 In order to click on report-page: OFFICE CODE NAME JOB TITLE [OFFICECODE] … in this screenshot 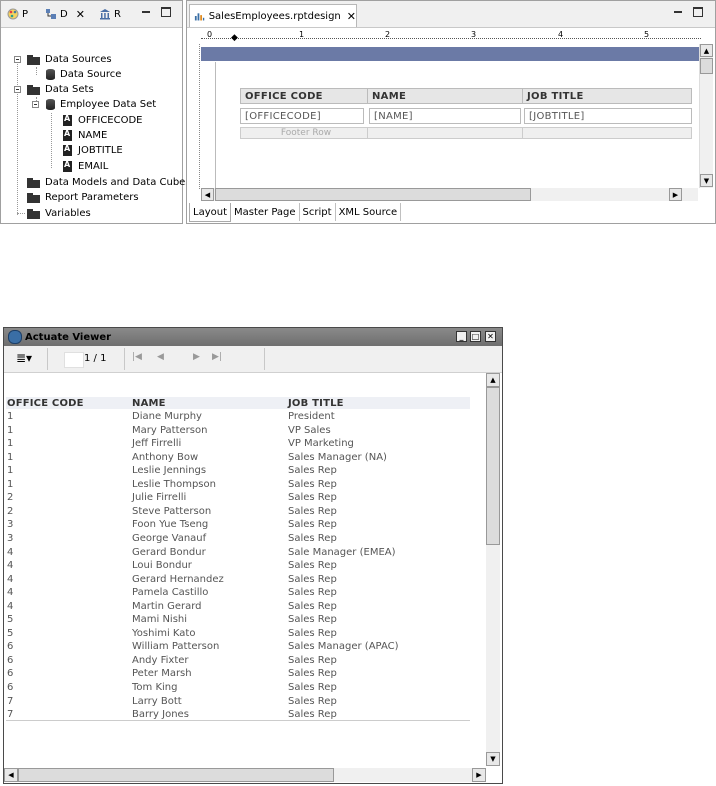, I will do `click(457, 125)`.